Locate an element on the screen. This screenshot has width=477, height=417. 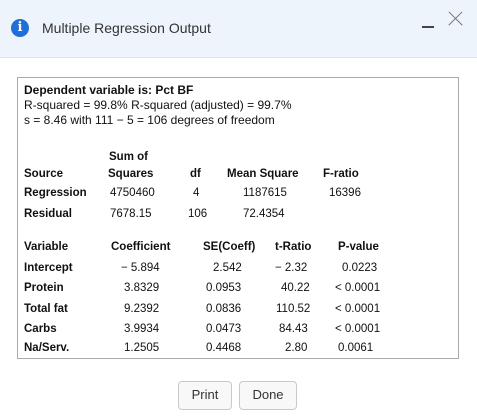
coef-row-coefficient: 3.9934 is located at coordinates (142, 329).